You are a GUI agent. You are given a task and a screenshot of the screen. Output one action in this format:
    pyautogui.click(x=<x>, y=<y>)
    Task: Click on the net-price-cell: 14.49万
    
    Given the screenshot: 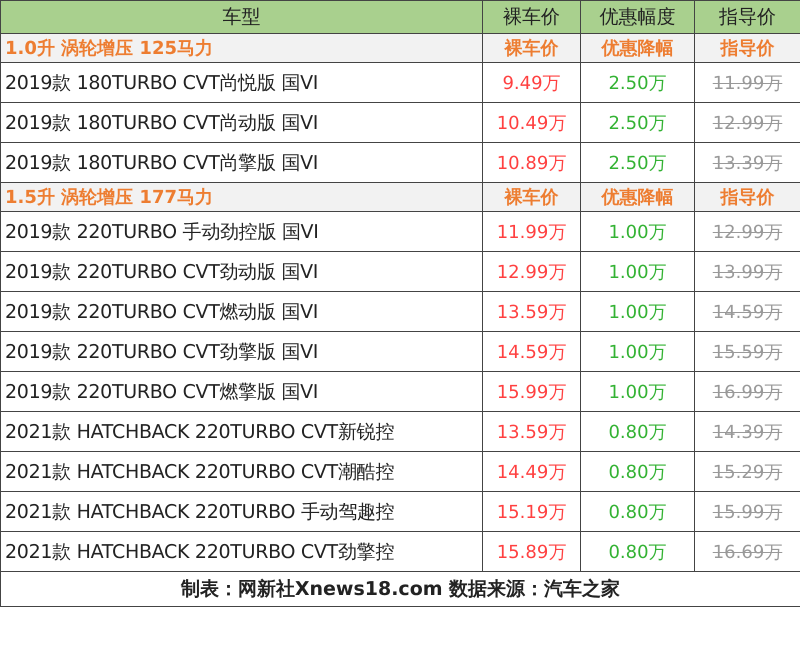 What is the action you would take?
    pyautogui.click(x=531, y=472)
    